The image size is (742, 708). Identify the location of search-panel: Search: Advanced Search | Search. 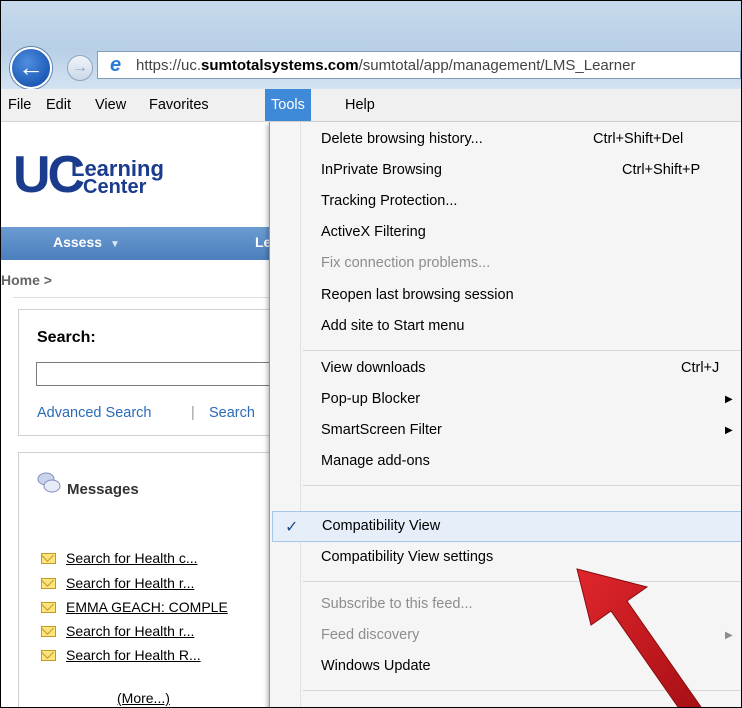
(149, 372).